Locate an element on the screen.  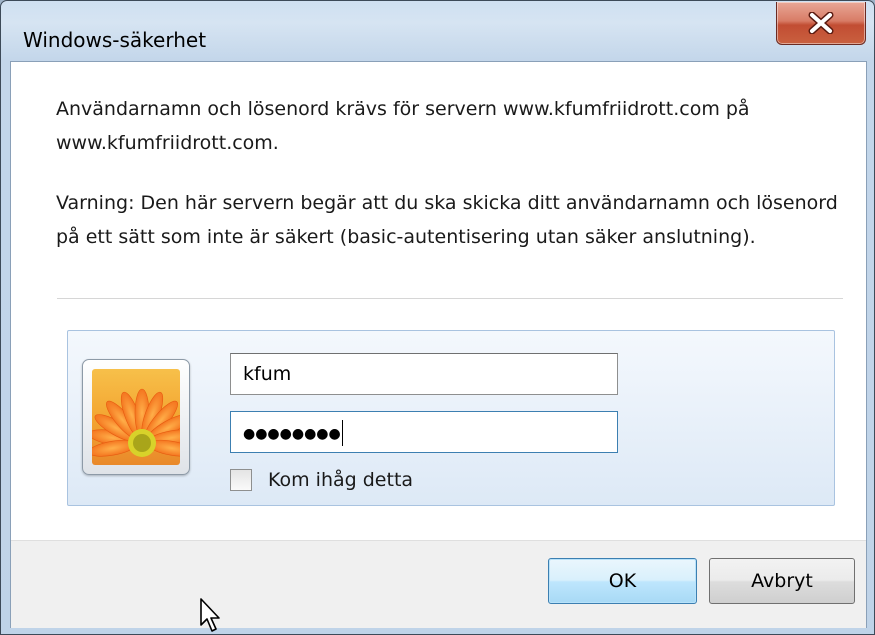
mouse-pointer-icon is located at coordinates (210, 615).